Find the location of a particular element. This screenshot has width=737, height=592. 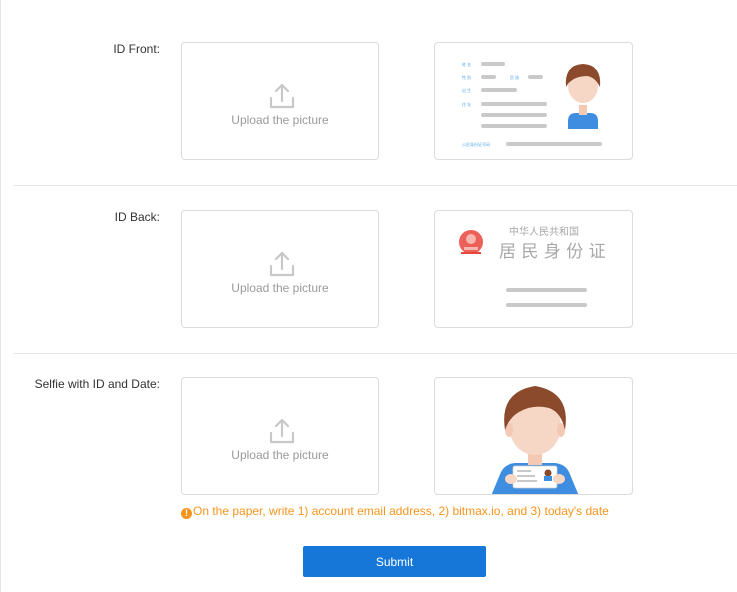

national-emblem-icon is located at coordinates (471, 242).